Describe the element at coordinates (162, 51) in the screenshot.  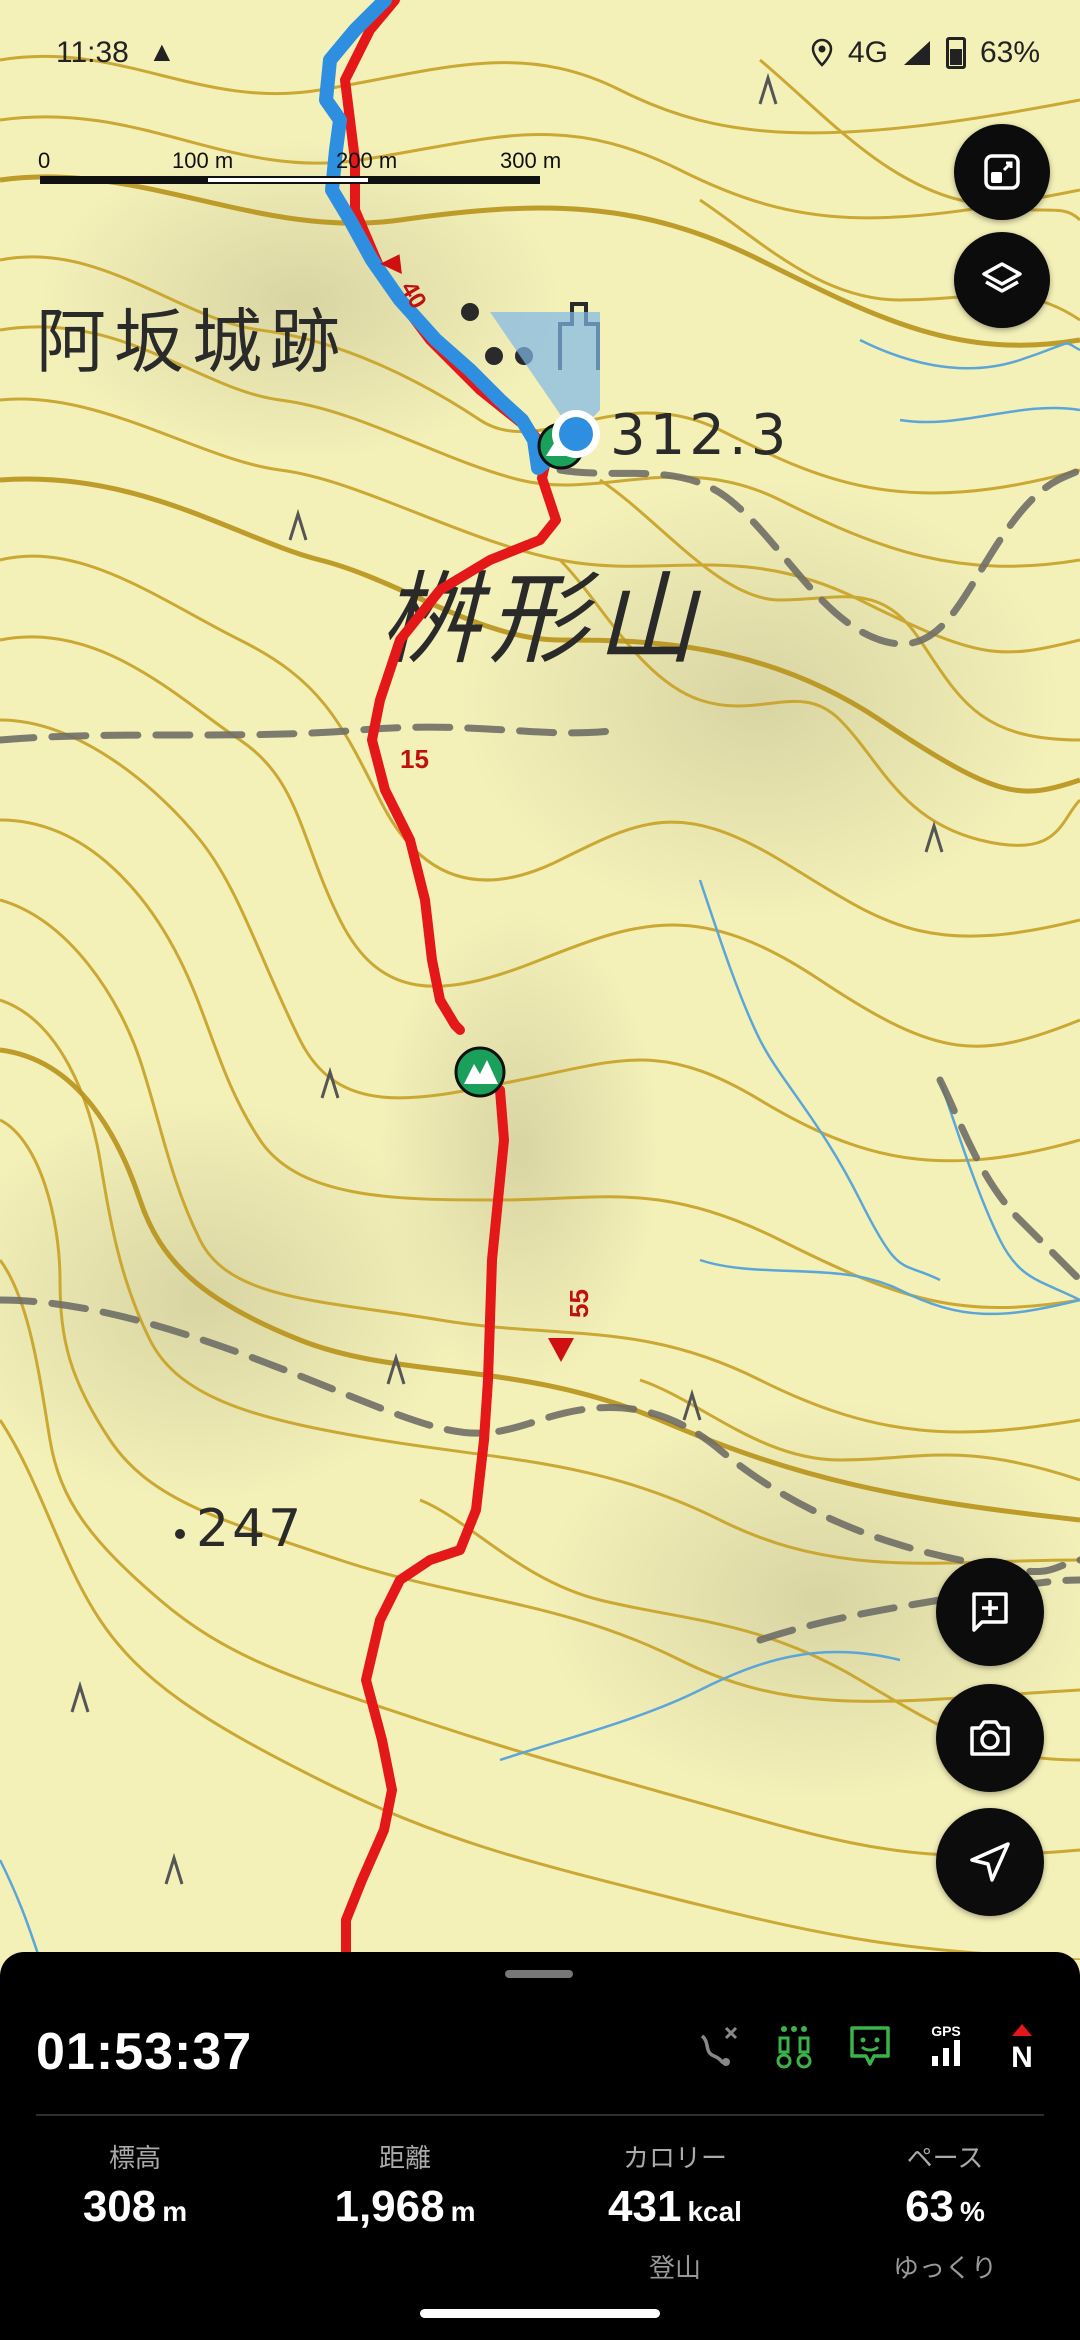
I see `navigation-status-icon: ▲` at that location.